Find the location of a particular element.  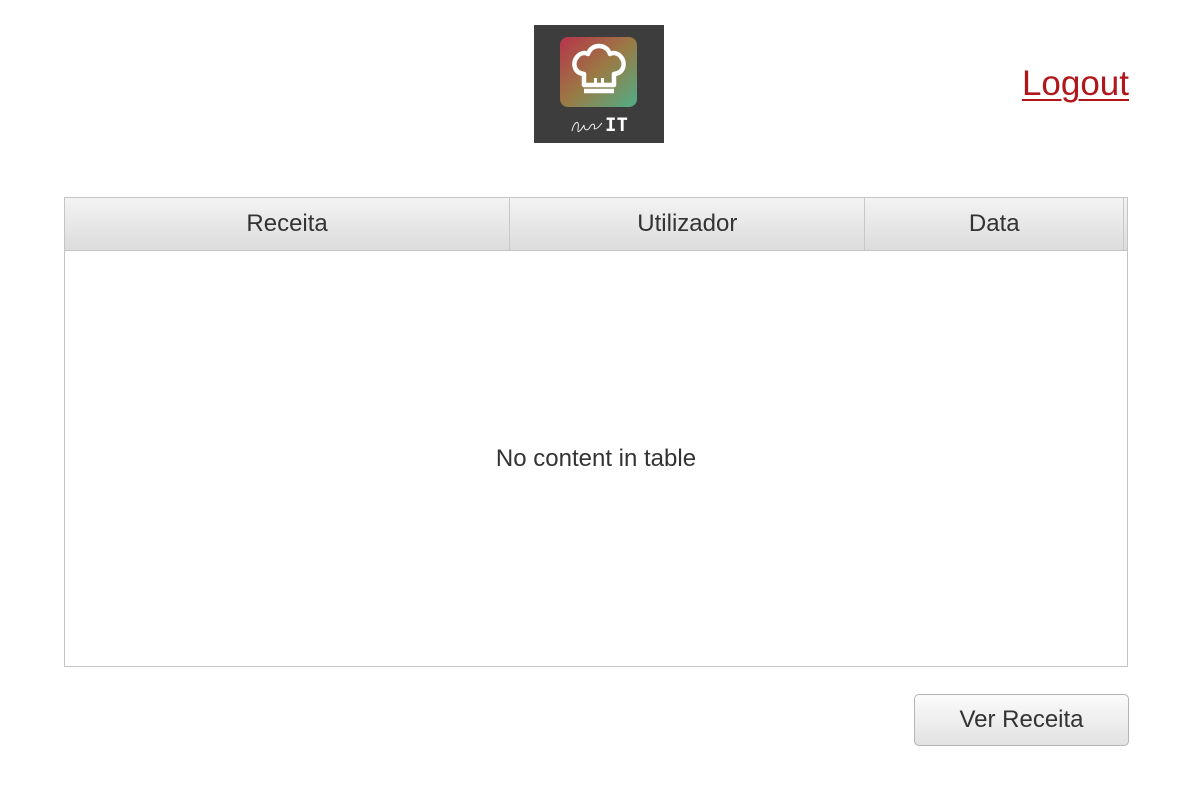

column-header-data: Data is located at coordinates (994, 224).